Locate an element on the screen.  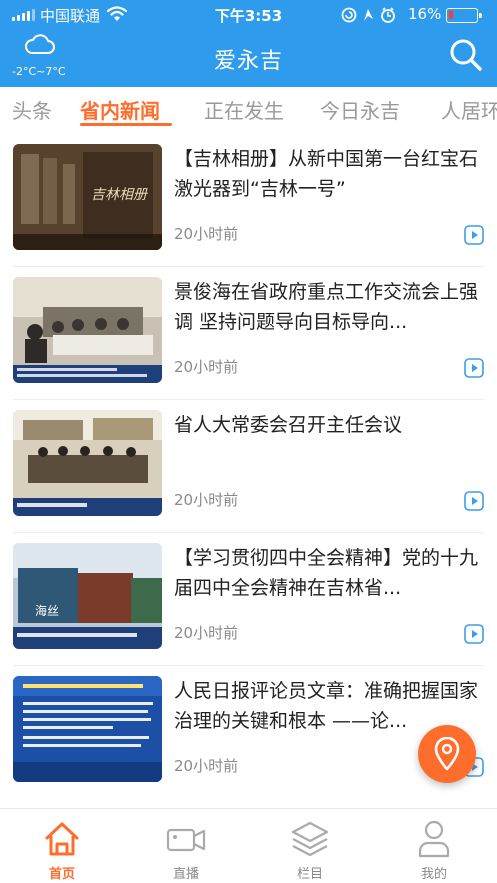
app-header: 中国联通 下午3:53 16% -2°C~7°C 爱永吉 is located at coordinates (248, 43).